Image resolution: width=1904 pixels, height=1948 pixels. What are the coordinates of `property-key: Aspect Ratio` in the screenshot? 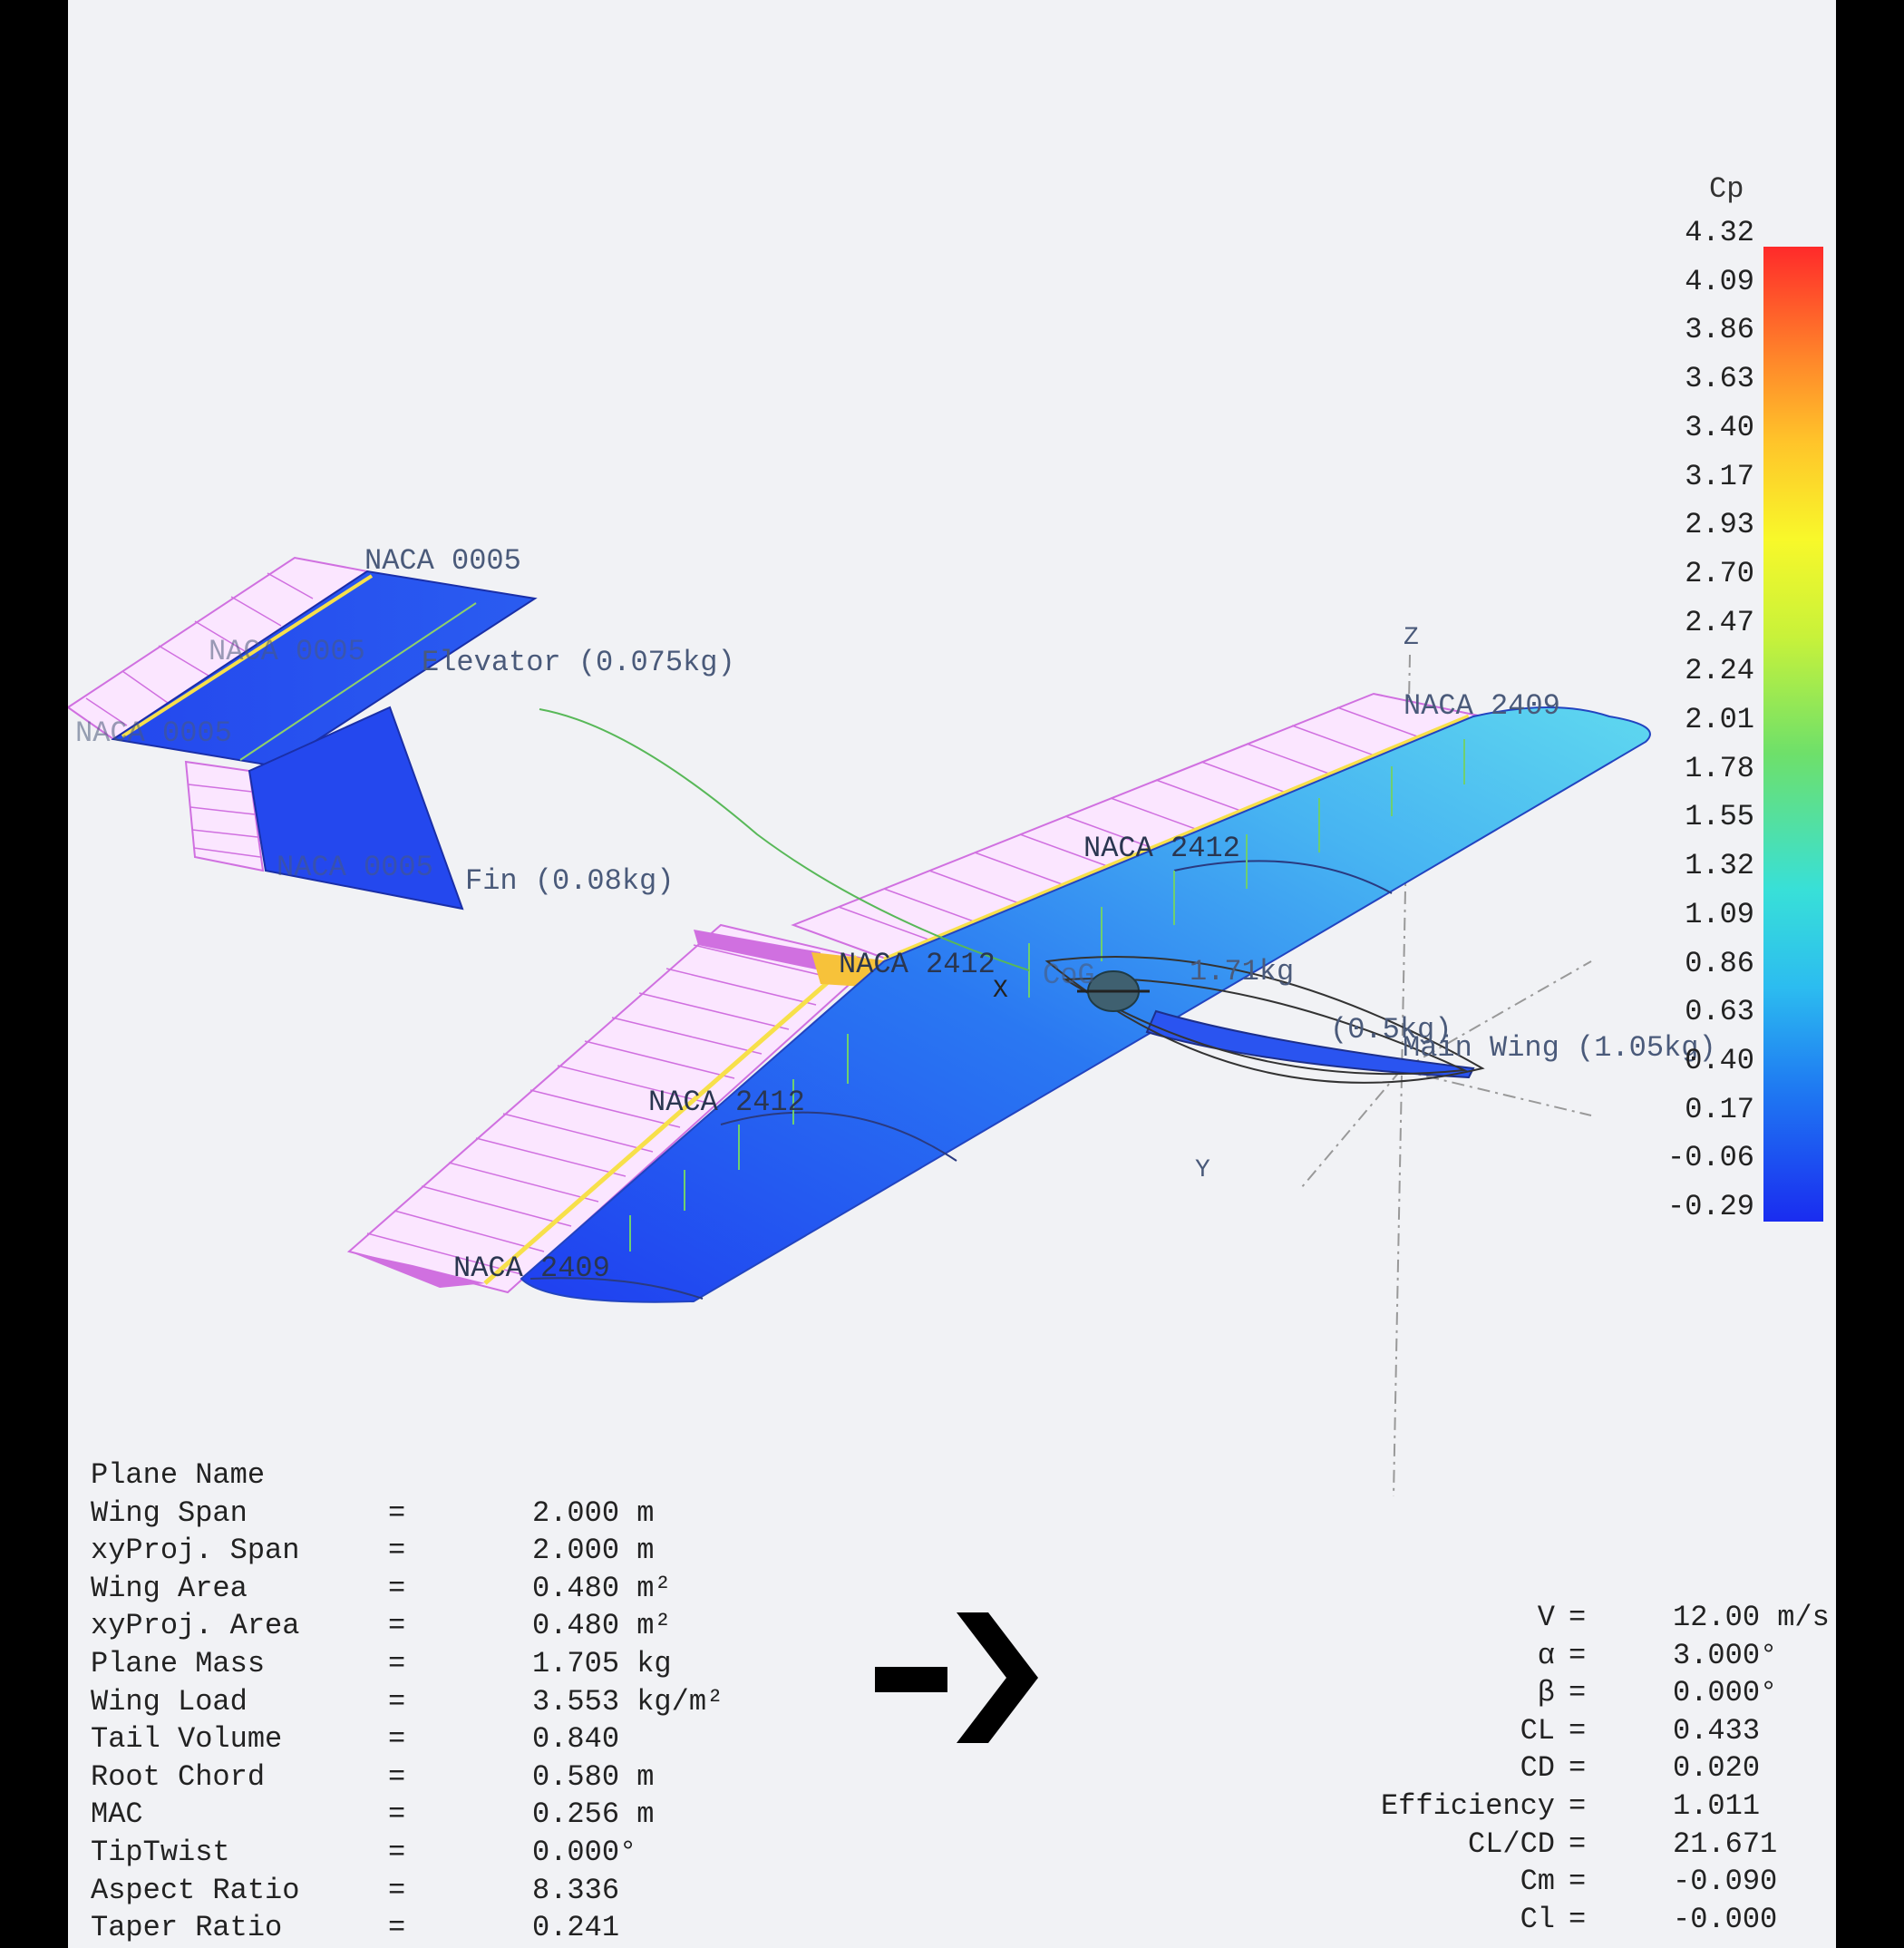 It's located at (196, 1890).